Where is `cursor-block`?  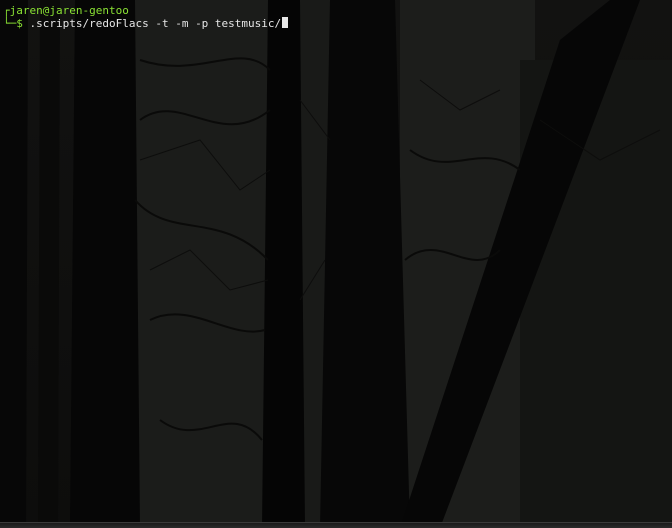
cursor-block is located at coordinates (285, 22).